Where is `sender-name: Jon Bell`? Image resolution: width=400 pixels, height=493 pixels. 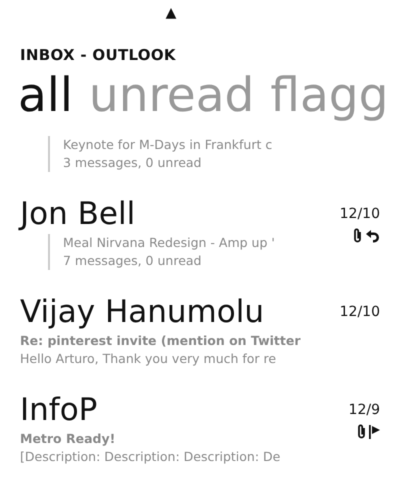
sender-name: Jon Bell is located at coordinates (170, 214).